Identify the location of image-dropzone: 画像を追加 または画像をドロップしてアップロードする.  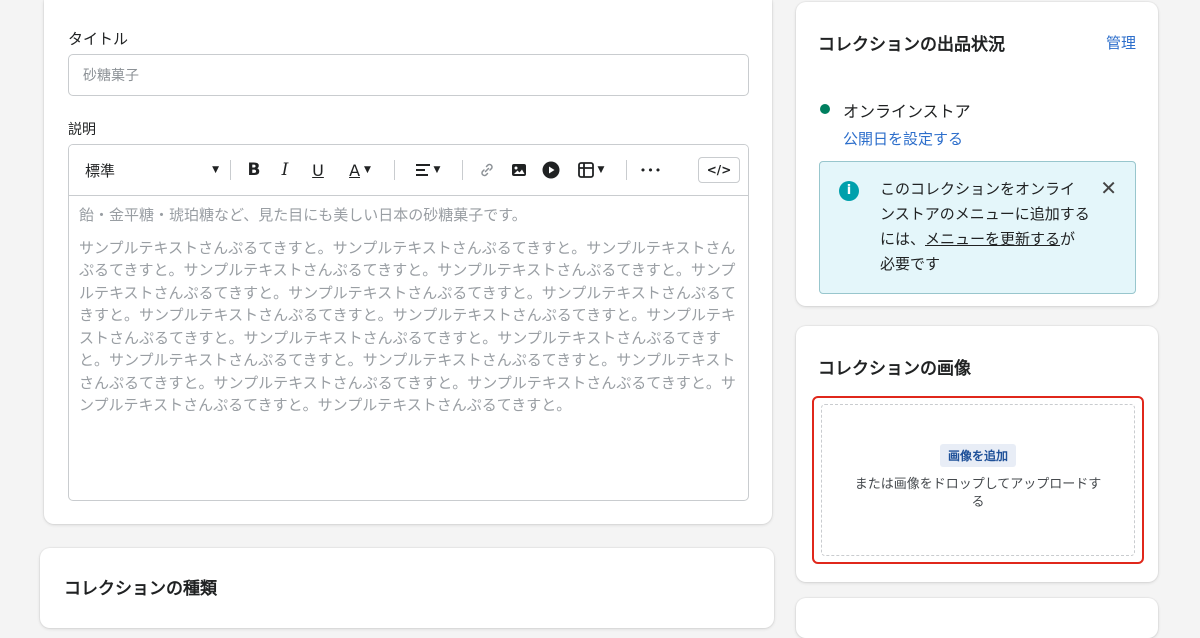
(978, 480).